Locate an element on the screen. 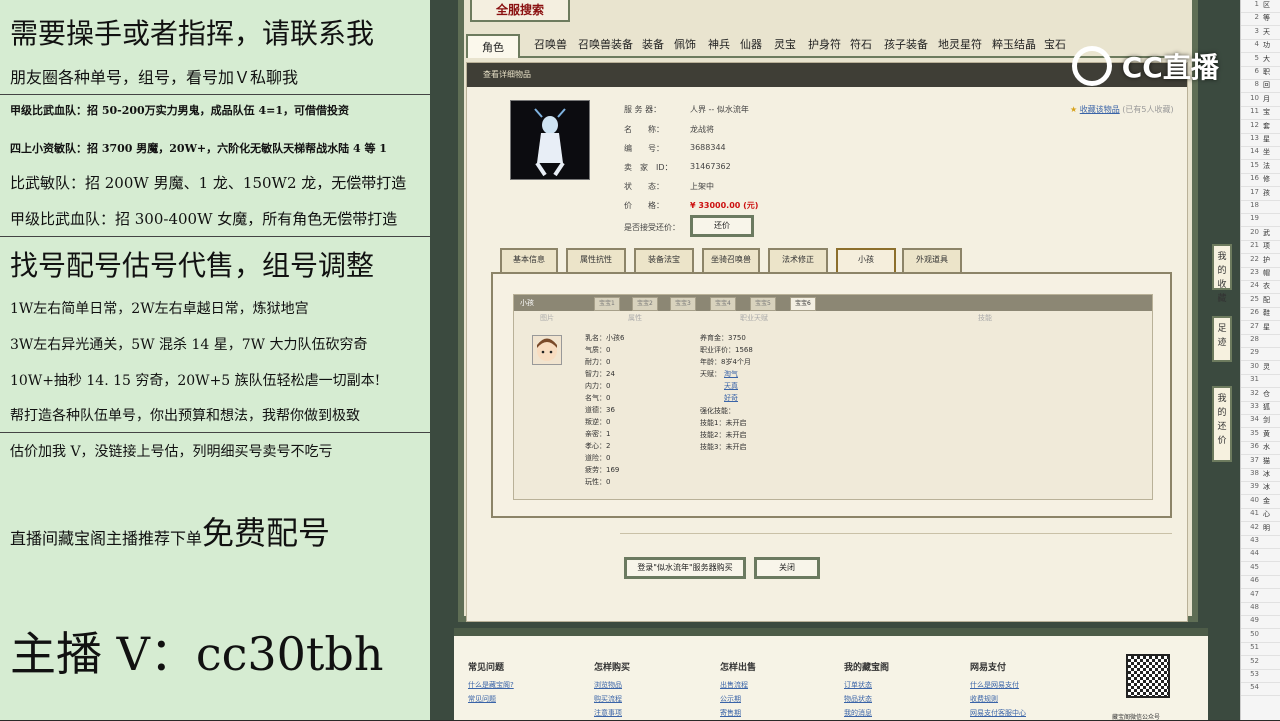 The image size is (1280, 721). sheet-cell: 鞋 is located at coordinates (1271, 313).